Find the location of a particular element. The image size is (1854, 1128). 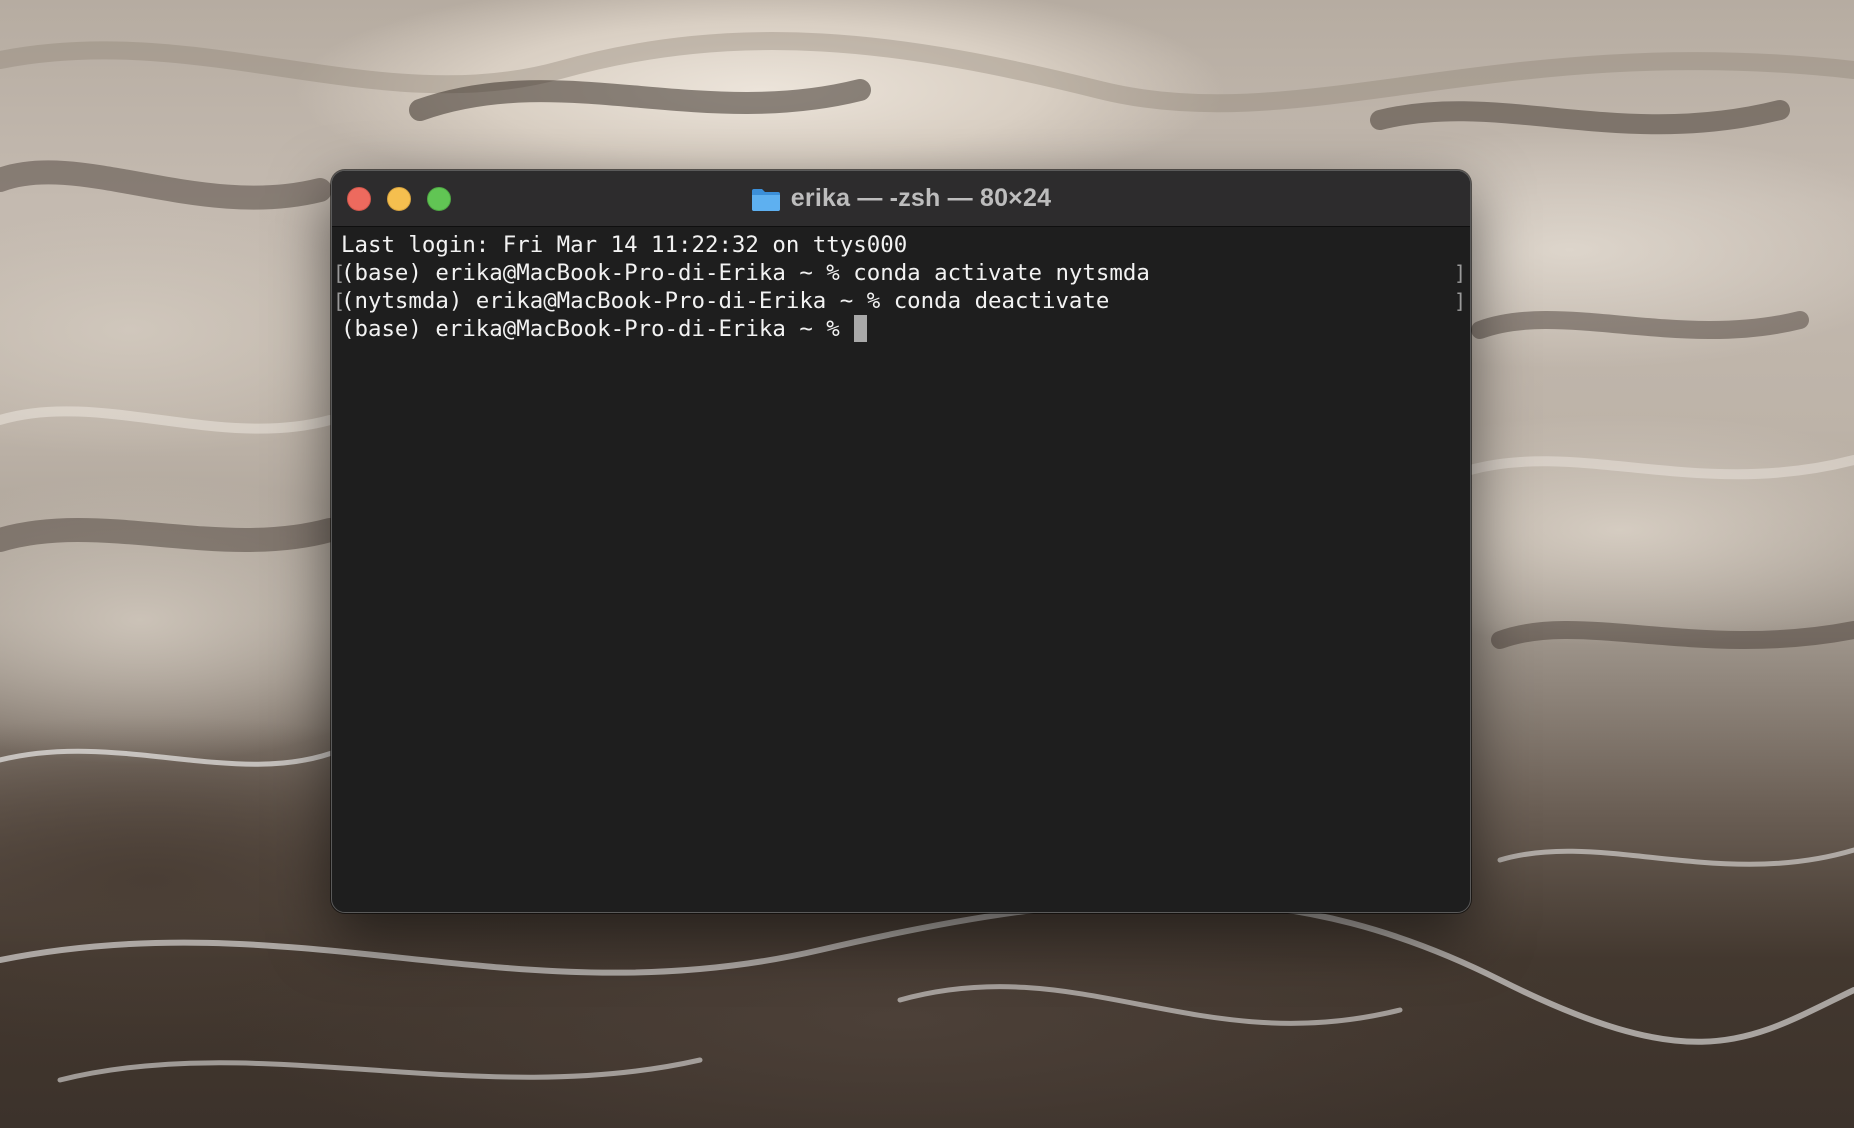

folder-icon is located at coordinates (765, 199).